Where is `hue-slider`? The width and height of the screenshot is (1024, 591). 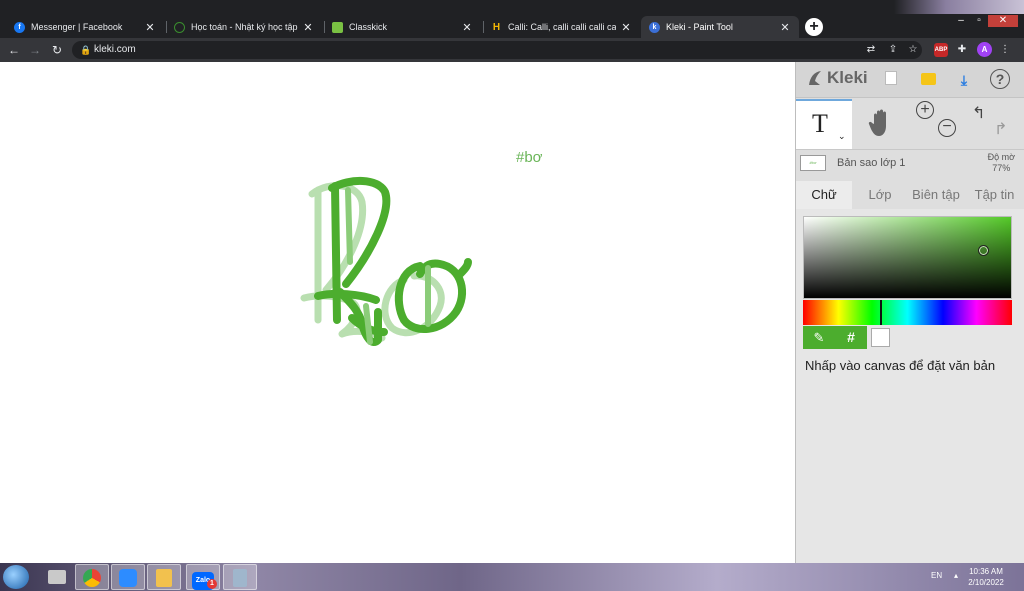 hue-slider is located at coordinates (907, 312).